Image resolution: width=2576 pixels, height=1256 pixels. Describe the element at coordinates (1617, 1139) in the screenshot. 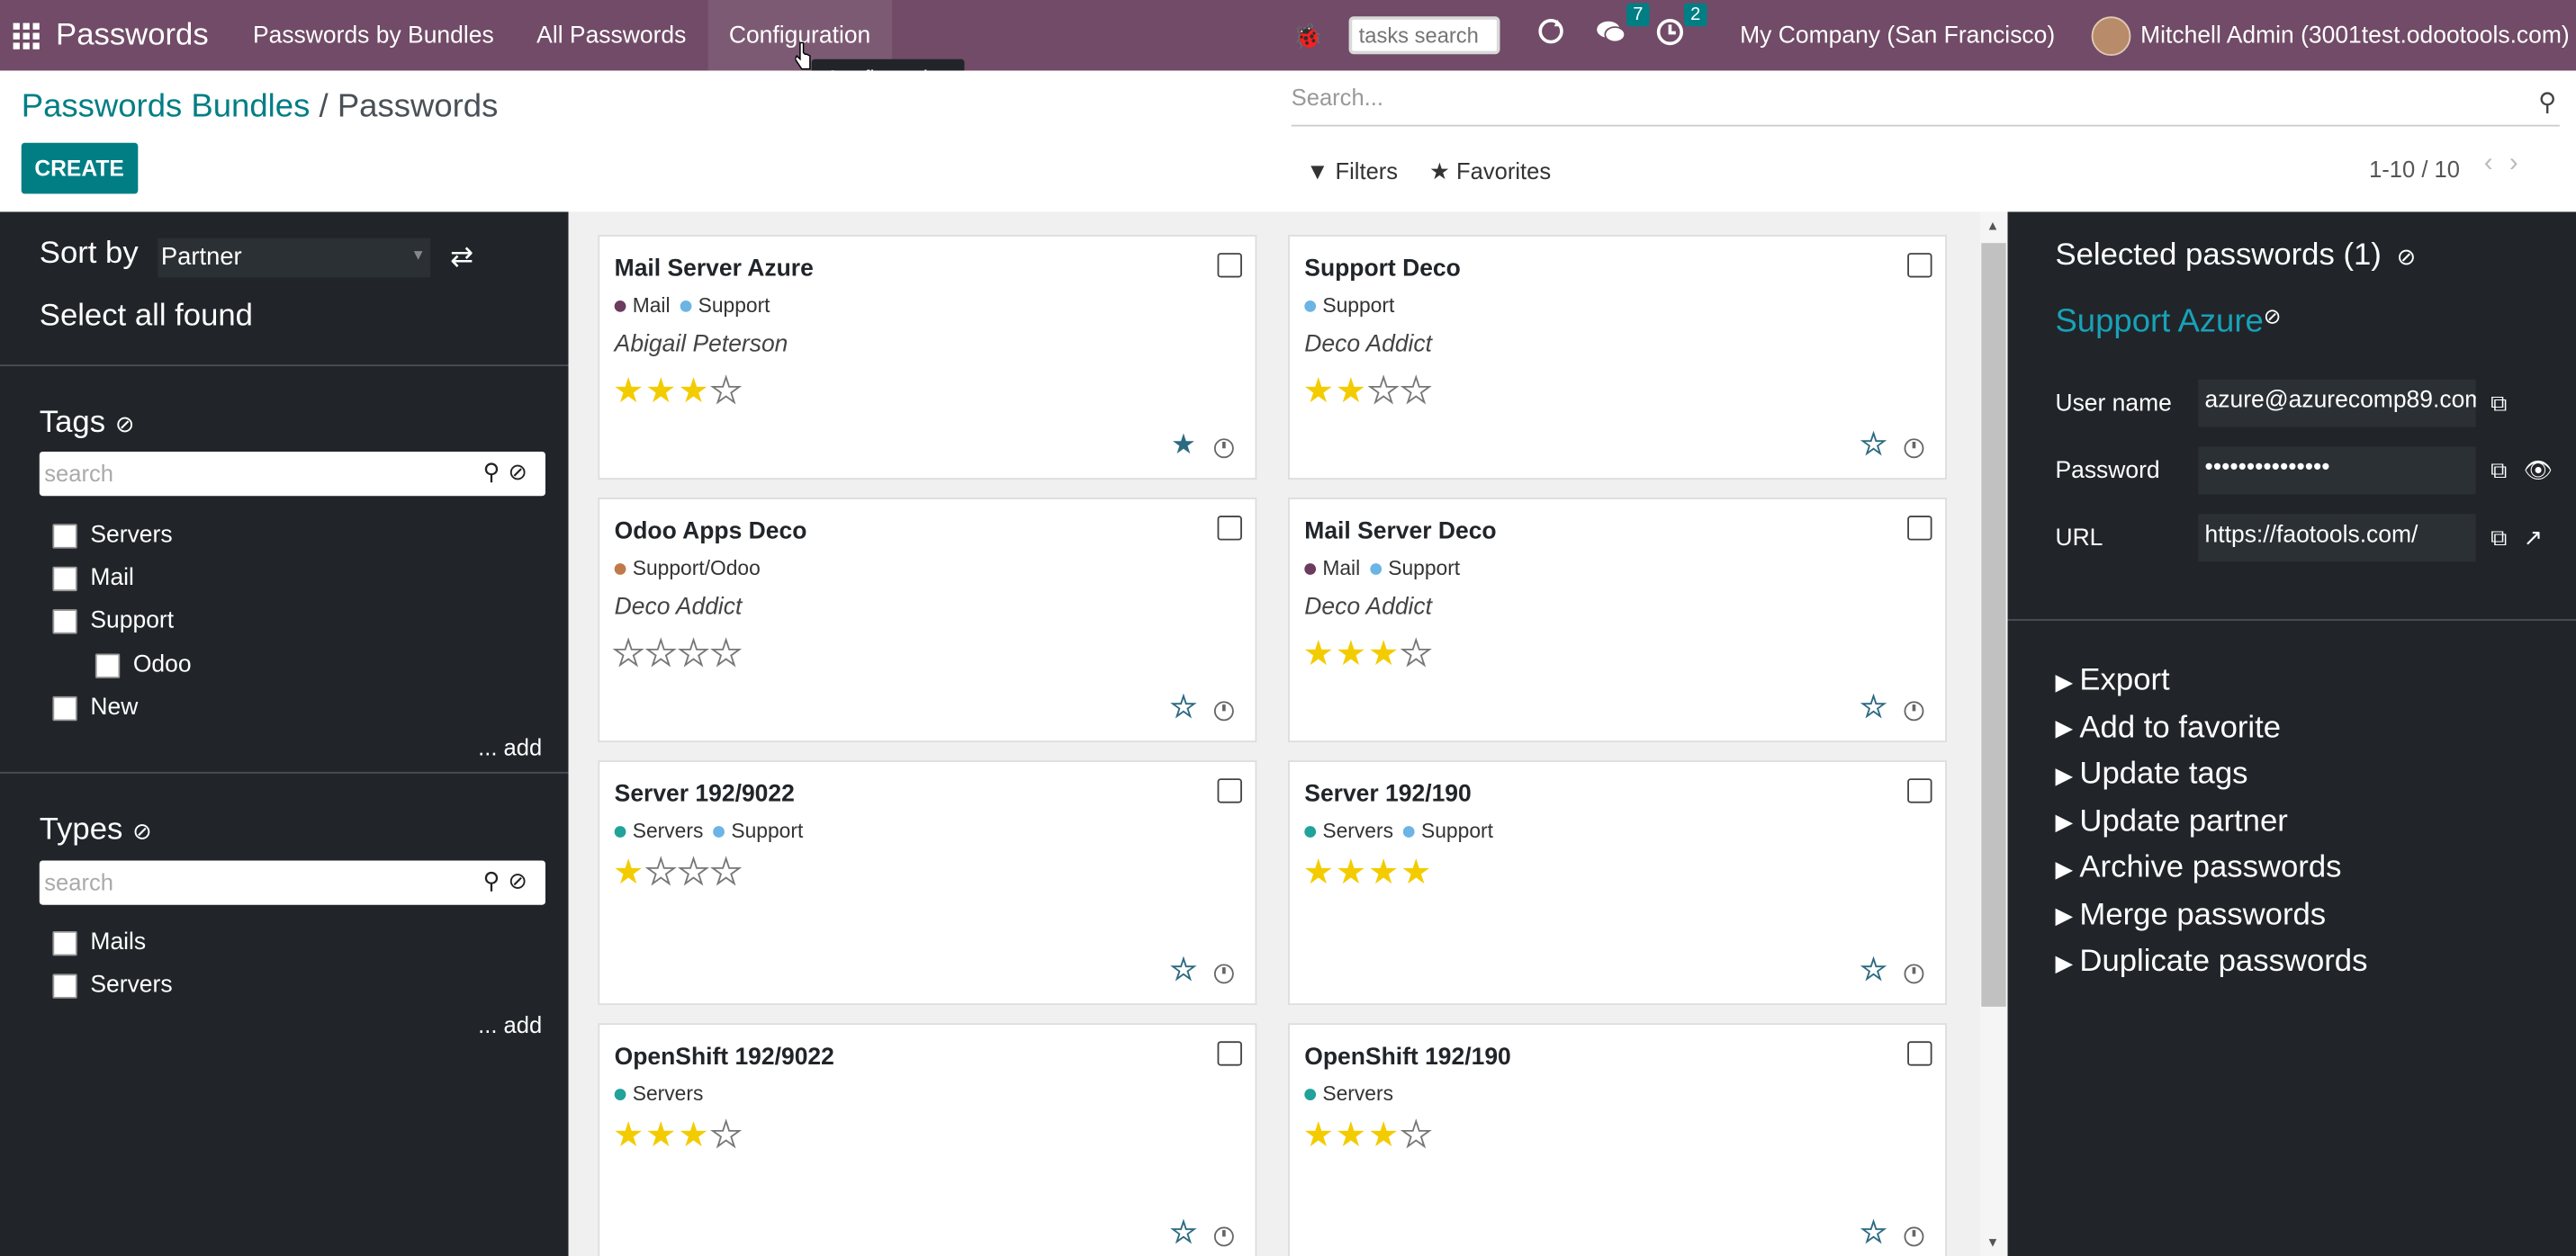

I see `password-card: OpenShift 192/190 Servers ★★★★ ★` at that location.